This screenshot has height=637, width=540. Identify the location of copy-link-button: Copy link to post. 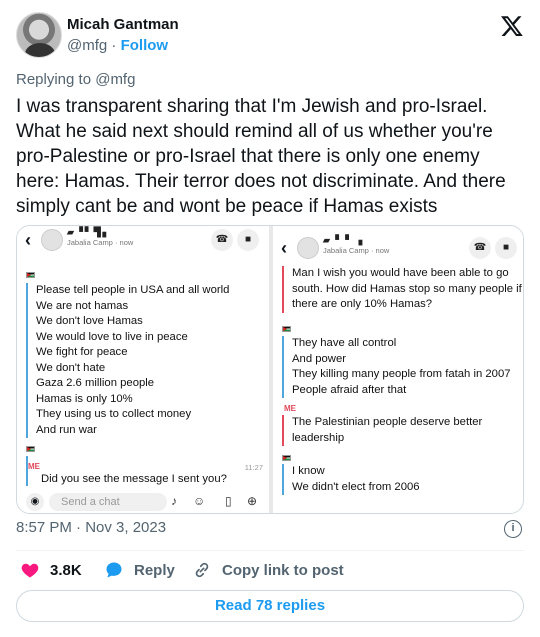
(268, 570).